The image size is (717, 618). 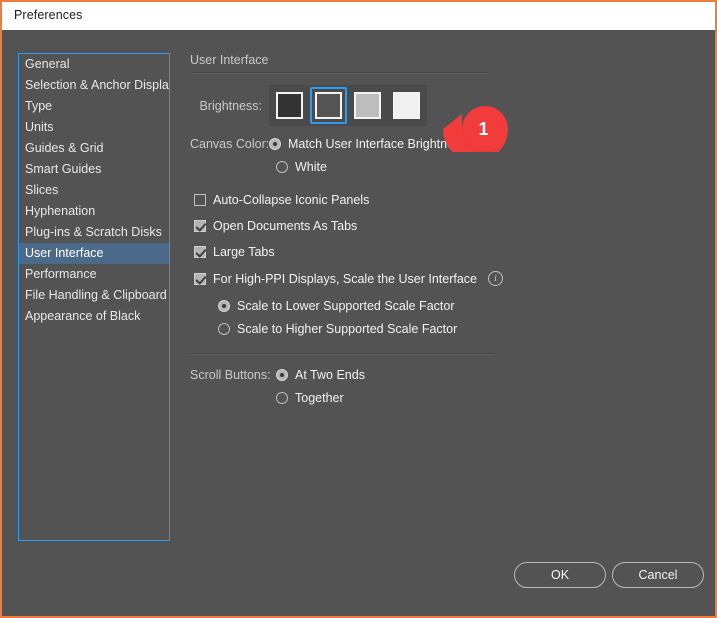 What do you see at coordinates (285, 226) in the screenshot?
I see `checkbox-open-documents-as-tabs-label: Open Documents As Tabs` at bounding box center [285, 226].